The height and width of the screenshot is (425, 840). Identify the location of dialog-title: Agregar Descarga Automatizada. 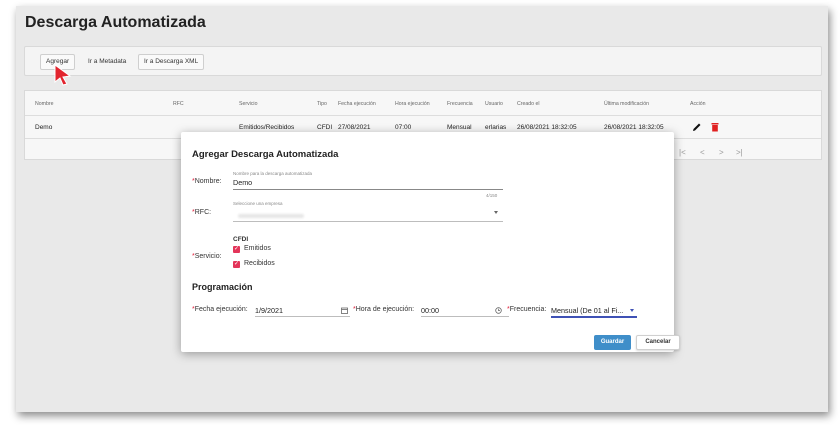
(265, 154).